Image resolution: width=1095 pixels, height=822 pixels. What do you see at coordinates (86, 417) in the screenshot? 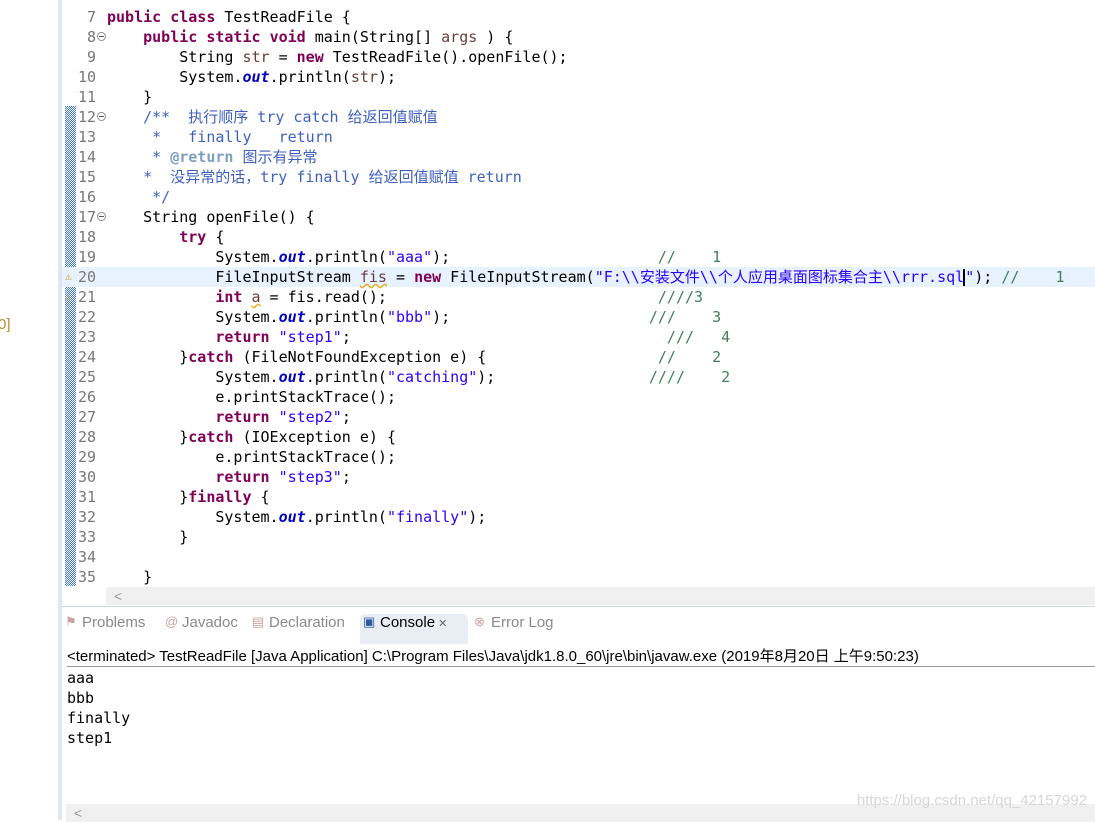
I see `line-number: 27` at bounding box center [86, 417].